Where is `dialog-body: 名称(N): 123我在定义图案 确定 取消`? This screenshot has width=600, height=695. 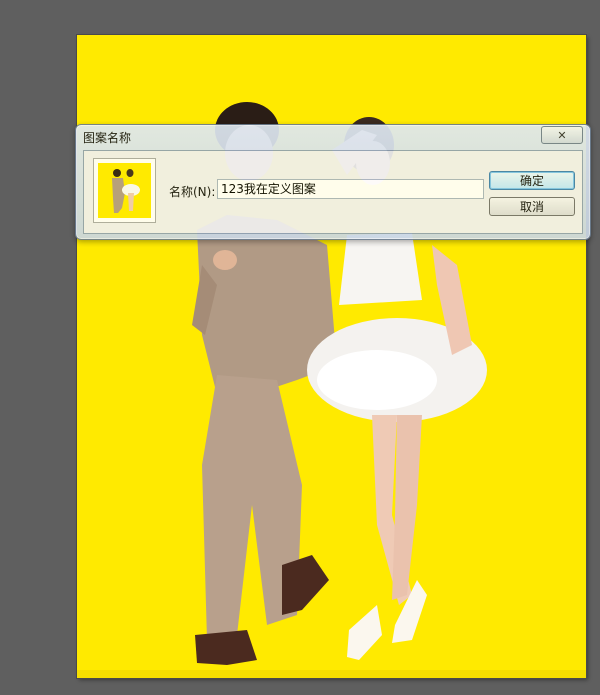
dialog-body: 名称(N): 123我在定义图案 确定 取消 is located at coordinates (333, 192).